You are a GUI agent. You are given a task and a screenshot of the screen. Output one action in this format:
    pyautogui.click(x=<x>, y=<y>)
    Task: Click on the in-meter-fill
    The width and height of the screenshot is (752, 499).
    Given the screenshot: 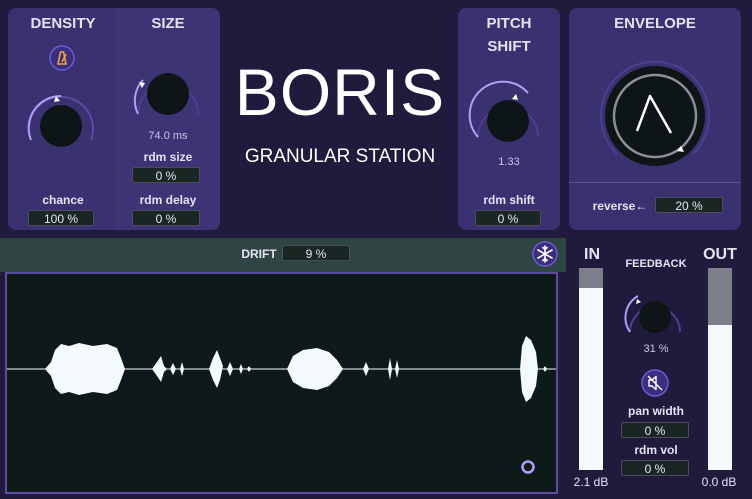 What is the action you would take?
    pyautogui.click(x=591, y=379)
    